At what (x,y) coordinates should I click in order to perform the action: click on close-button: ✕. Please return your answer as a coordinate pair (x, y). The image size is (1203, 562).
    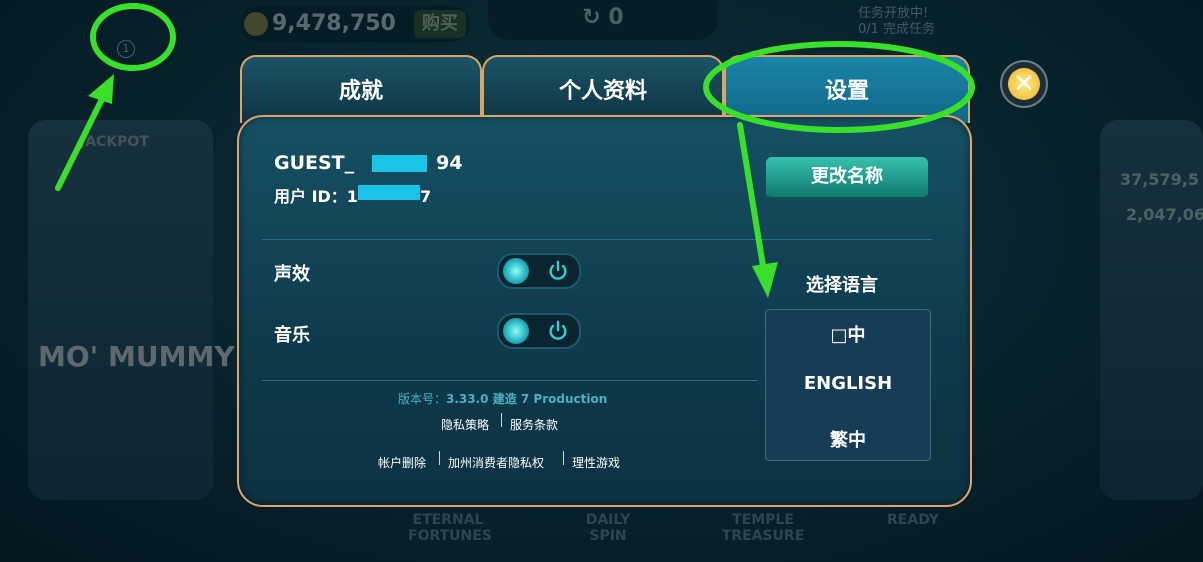
    Looking at the image, I should click on (1024, 84).